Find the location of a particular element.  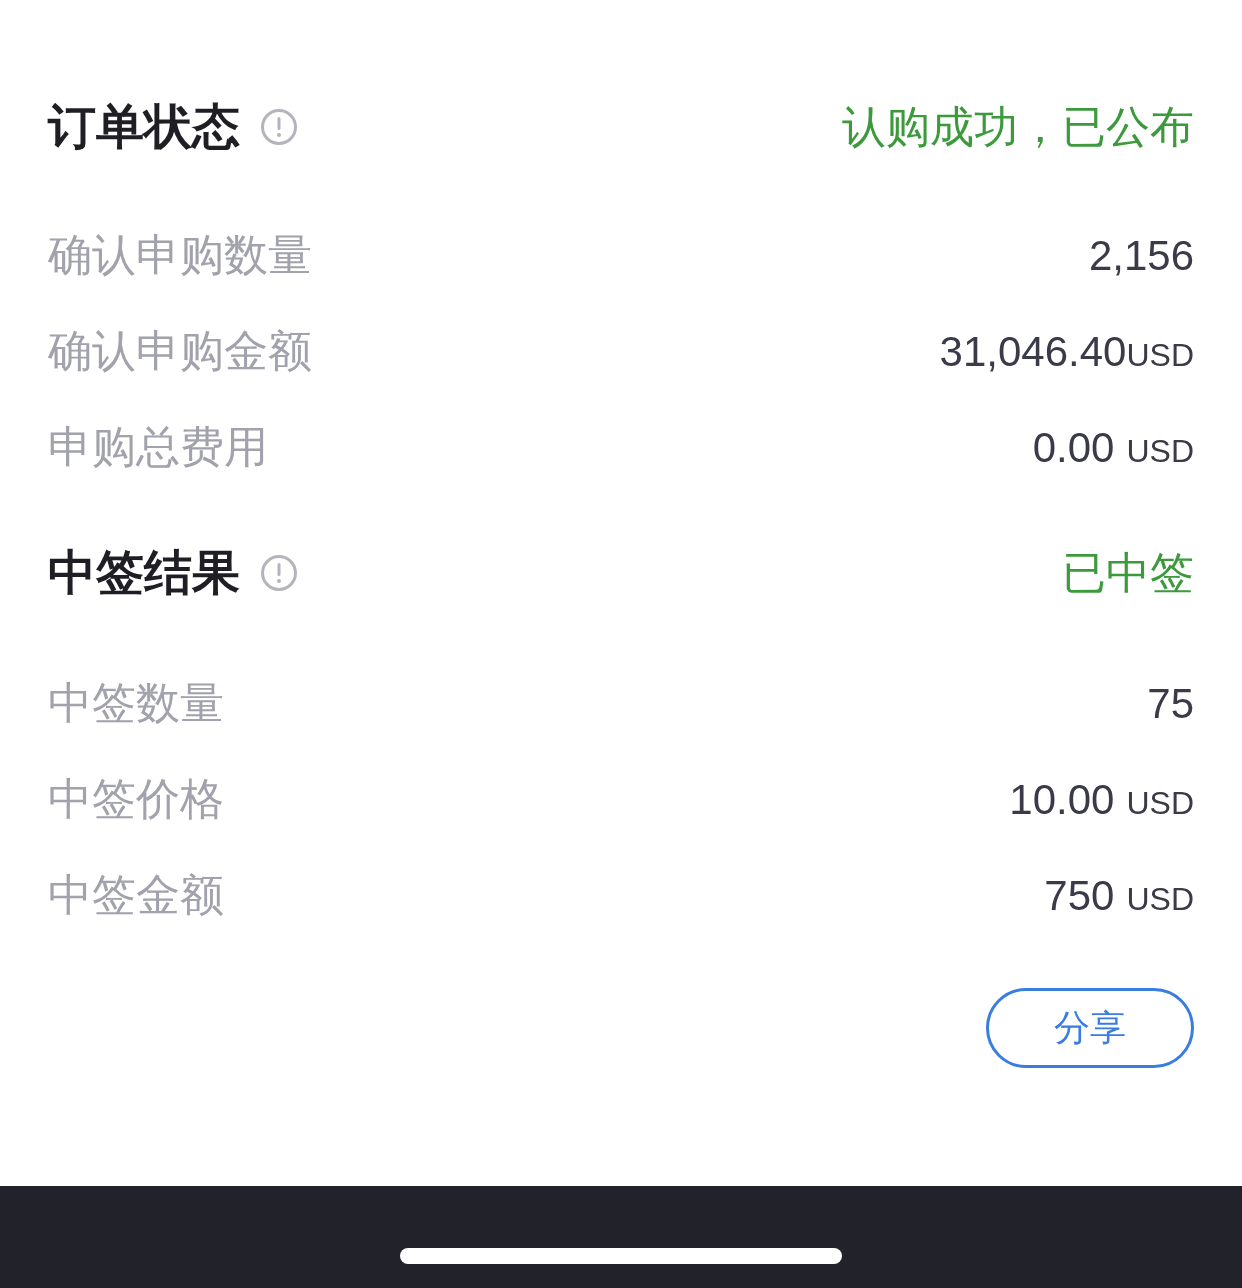

status-text: 已中签 is located at coordinates (1128, 573).